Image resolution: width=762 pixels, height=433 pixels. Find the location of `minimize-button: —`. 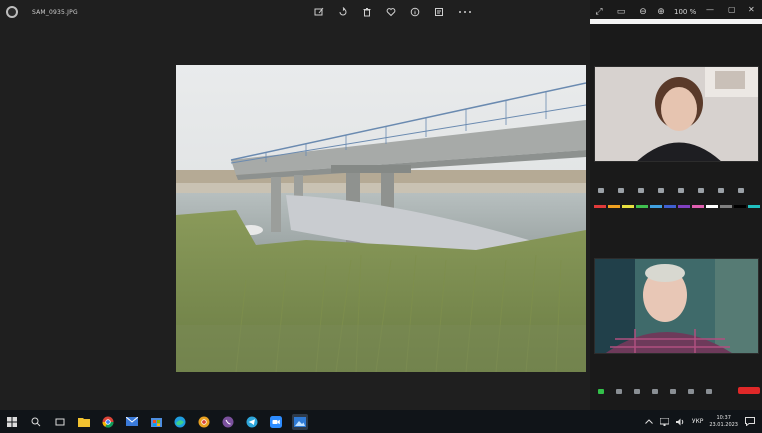

minimize-button: — is located at coordinates (710, 9).